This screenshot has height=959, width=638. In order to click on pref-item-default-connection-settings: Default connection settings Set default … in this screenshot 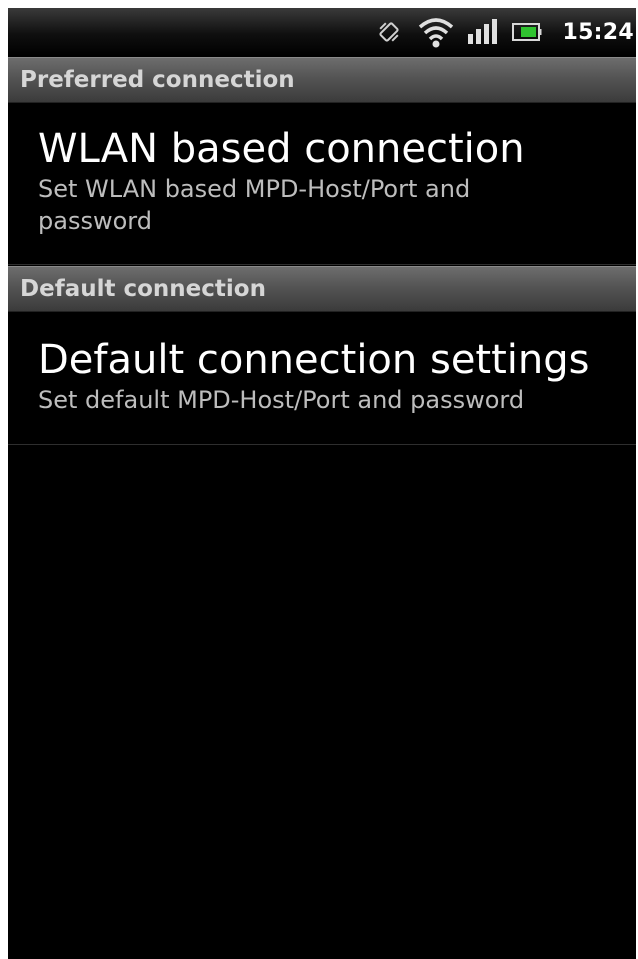, I will do `click(322, 378)`.